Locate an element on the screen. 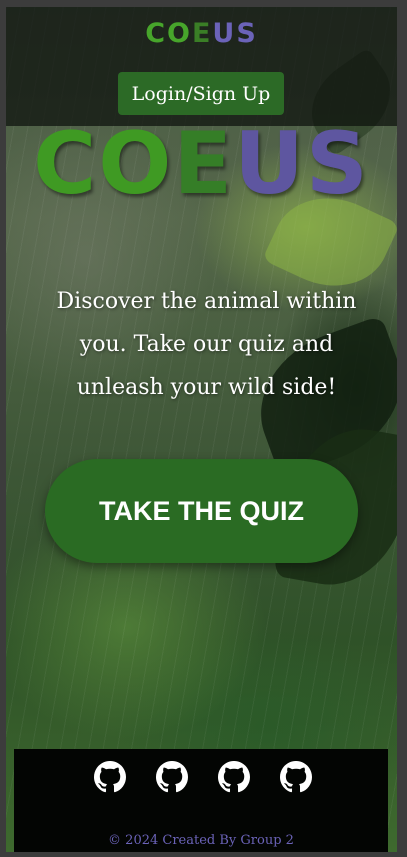 The height and width of the screenshot is (857, 407). social-links is located at coordinates (203, 777).